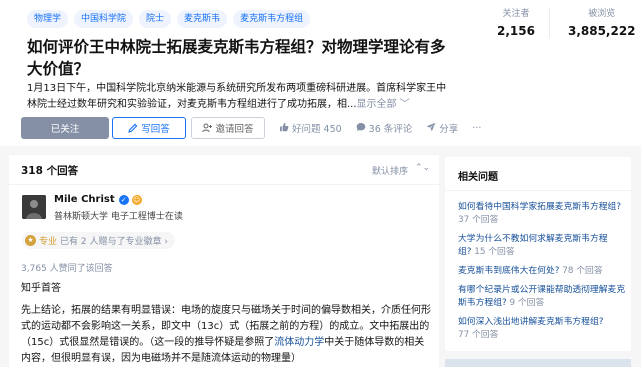 The image size is (641, 367). What do you see at coordinates (476, 128) in the screenshot?
I see `more-options-button: ···` at bounding box center [476, 128].